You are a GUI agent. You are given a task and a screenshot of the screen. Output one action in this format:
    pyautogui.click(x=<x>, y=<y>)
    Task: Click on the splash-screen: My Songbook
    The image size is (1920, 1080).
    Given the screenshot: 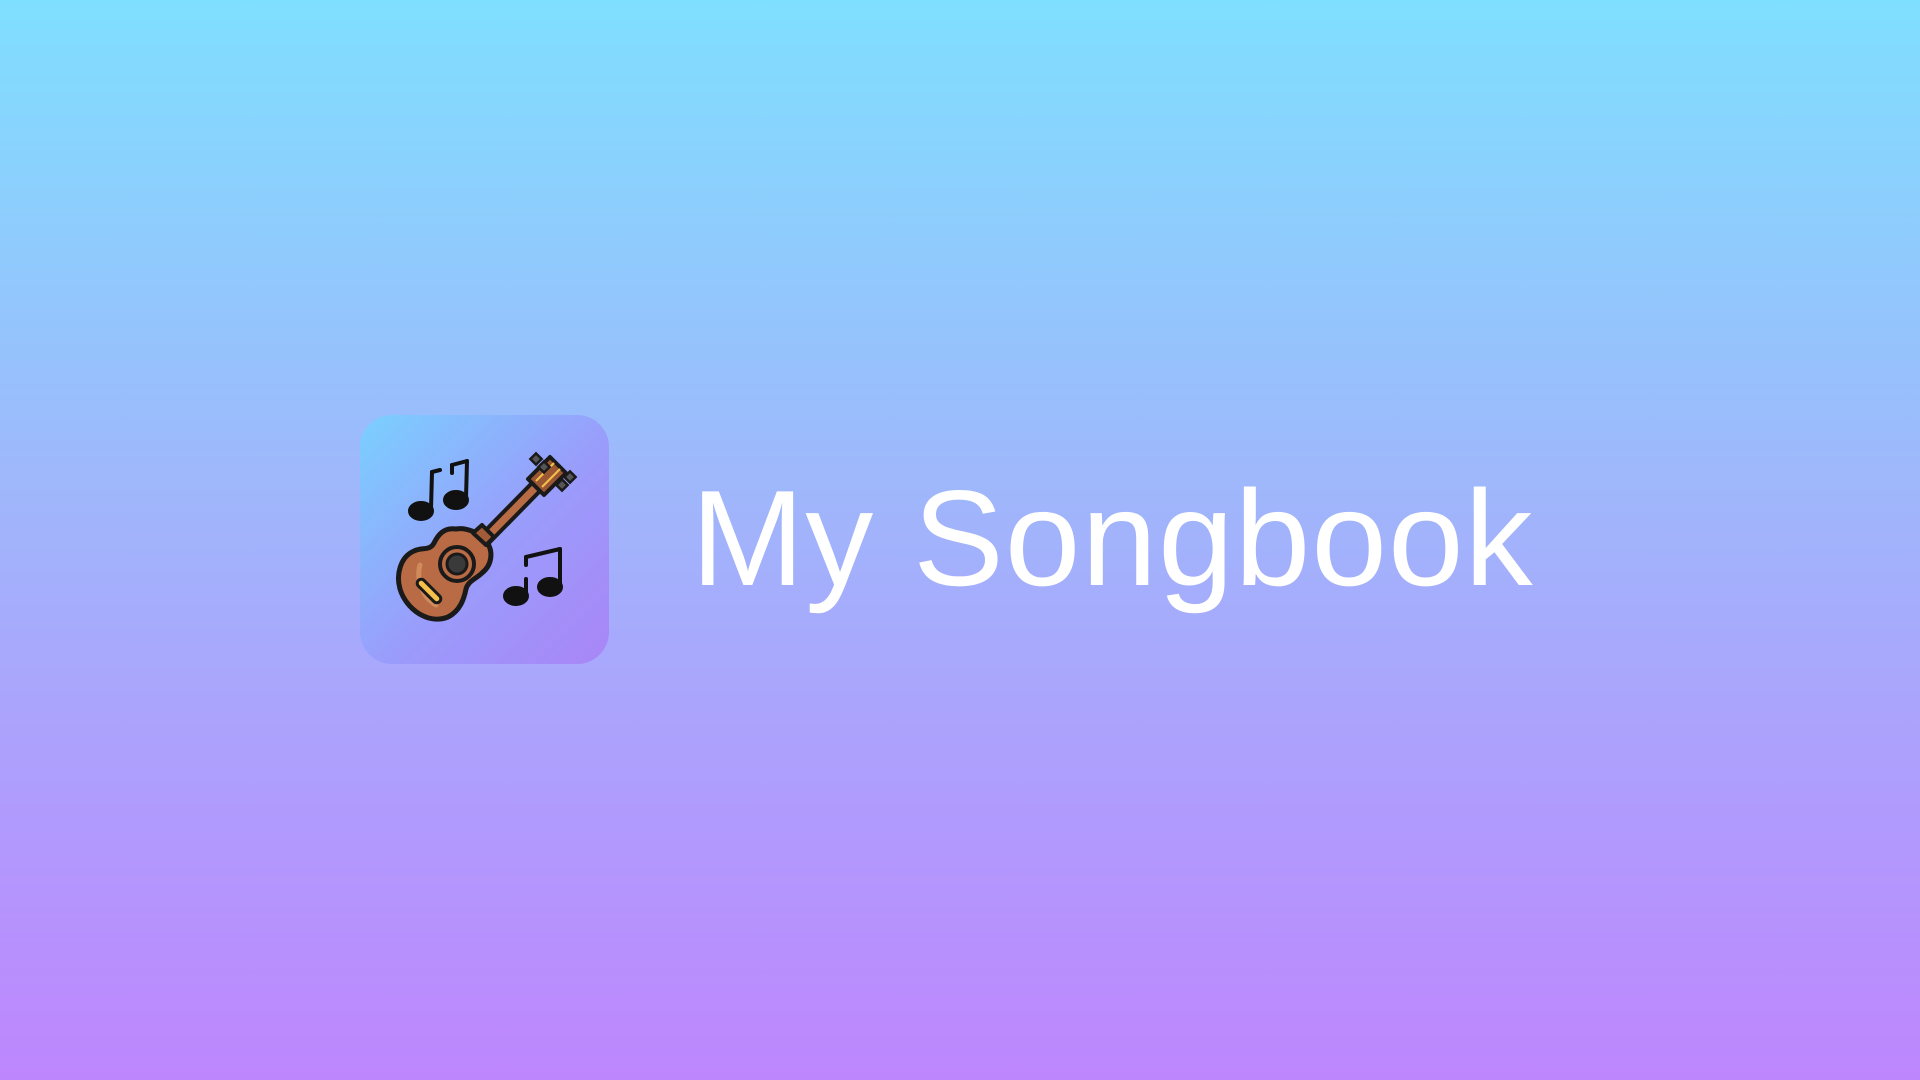 What is the action you would take?
    pyautogui.click(x=947, y=539)
    